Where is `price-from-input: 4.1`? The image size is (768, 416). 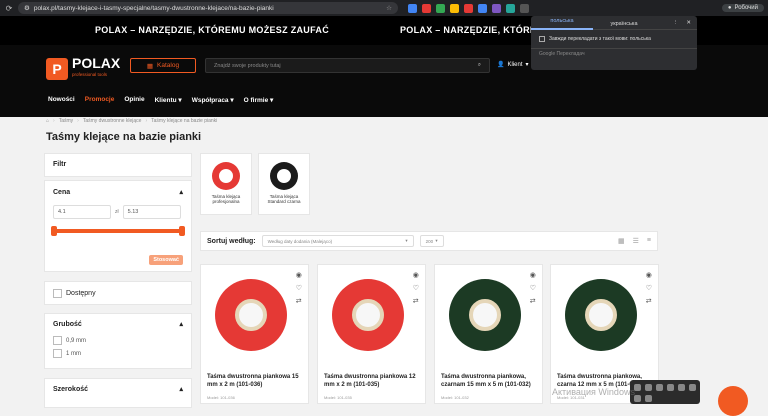
price-from-input: 4.1 is located at coordinates (82, 212).